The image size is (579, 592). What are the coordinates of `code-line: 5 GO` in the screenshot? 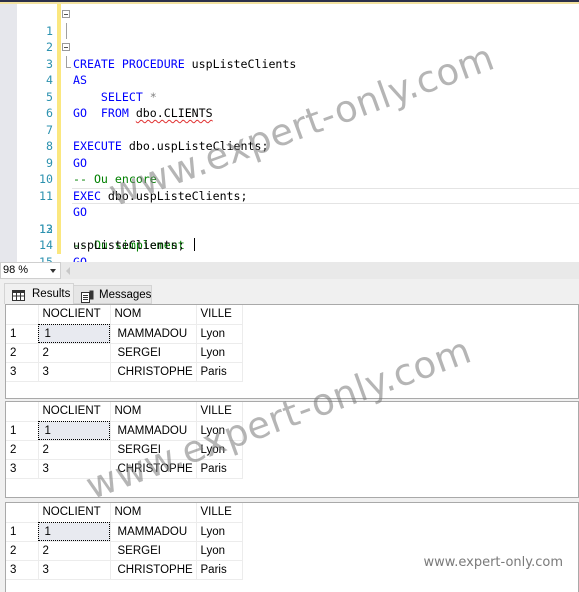 It's located at (289, 96).